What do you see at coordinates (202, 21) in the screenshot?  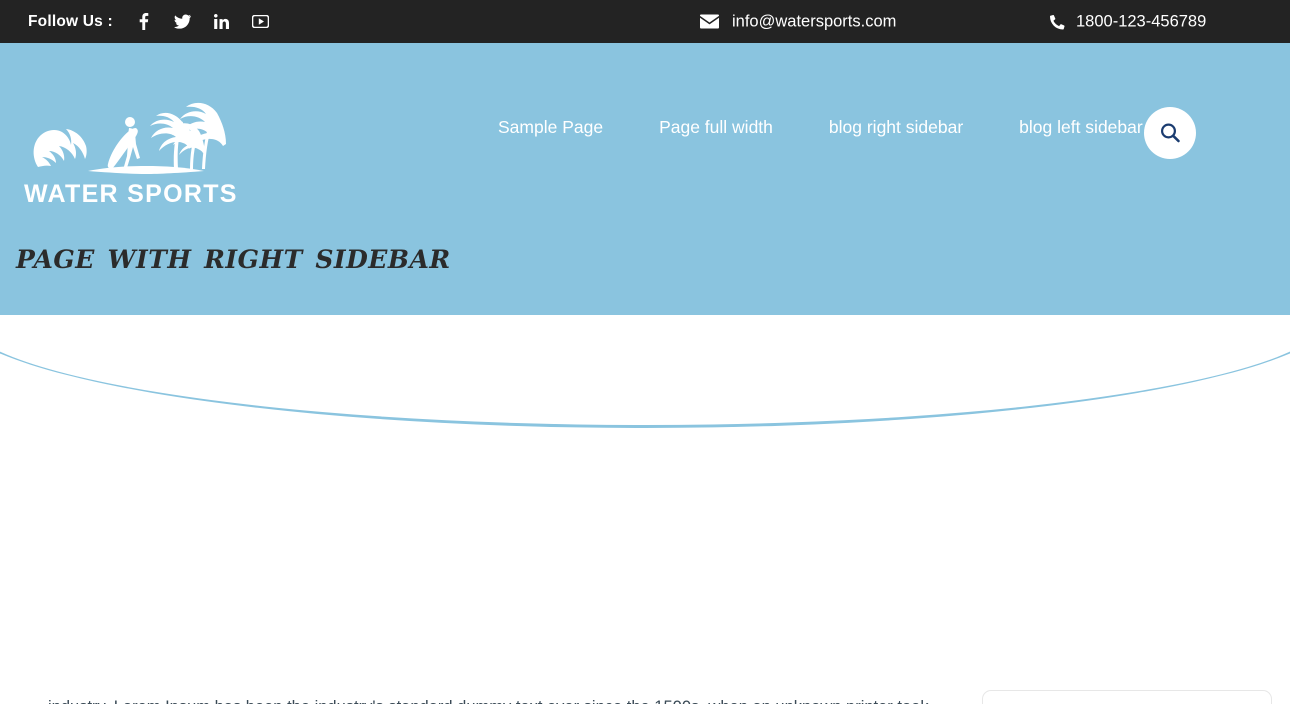 I see `social-links` at bounding box center [202, 21].